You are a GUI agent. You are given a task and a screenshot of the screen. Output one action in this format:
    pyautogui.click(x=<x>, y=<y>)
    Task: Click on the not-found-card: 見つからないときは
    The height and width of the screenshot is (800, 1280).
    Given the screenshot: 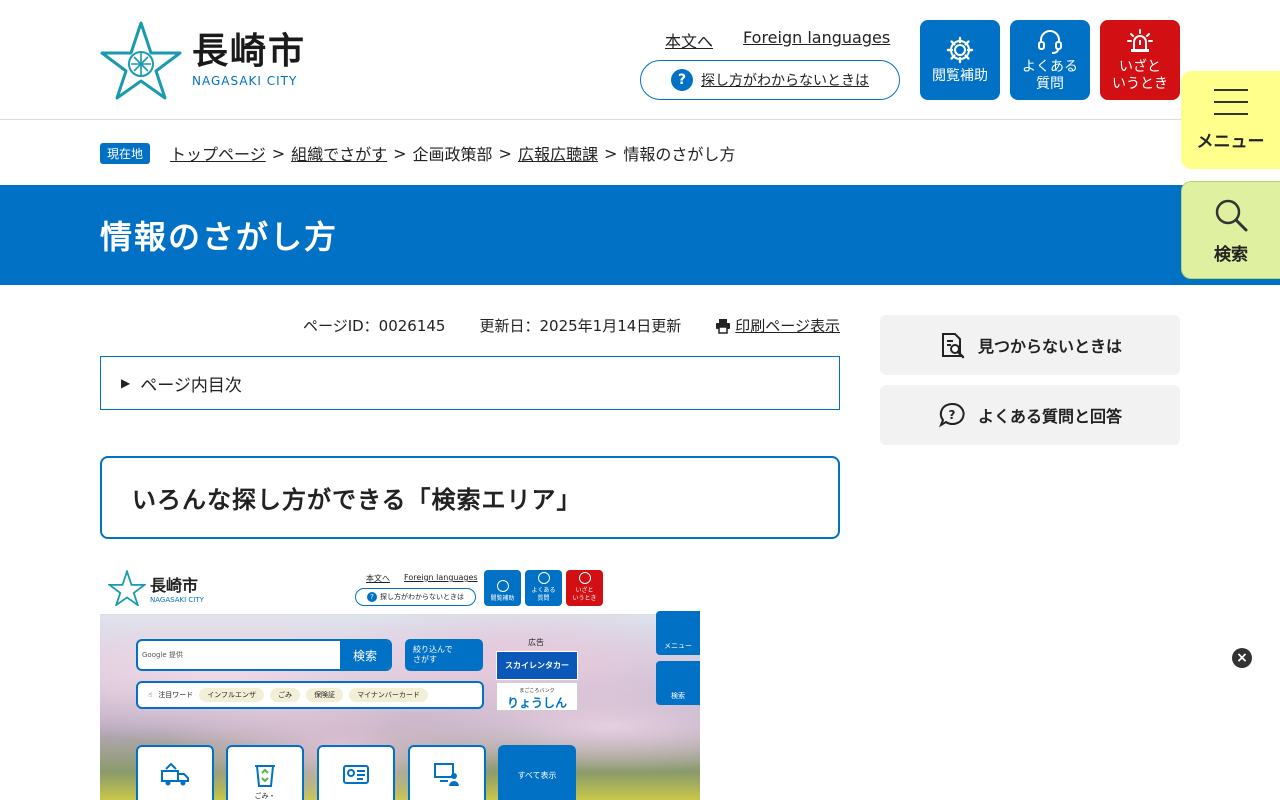 What is the action you would take?
    pyautogui.click(x=1030, y=345)
    